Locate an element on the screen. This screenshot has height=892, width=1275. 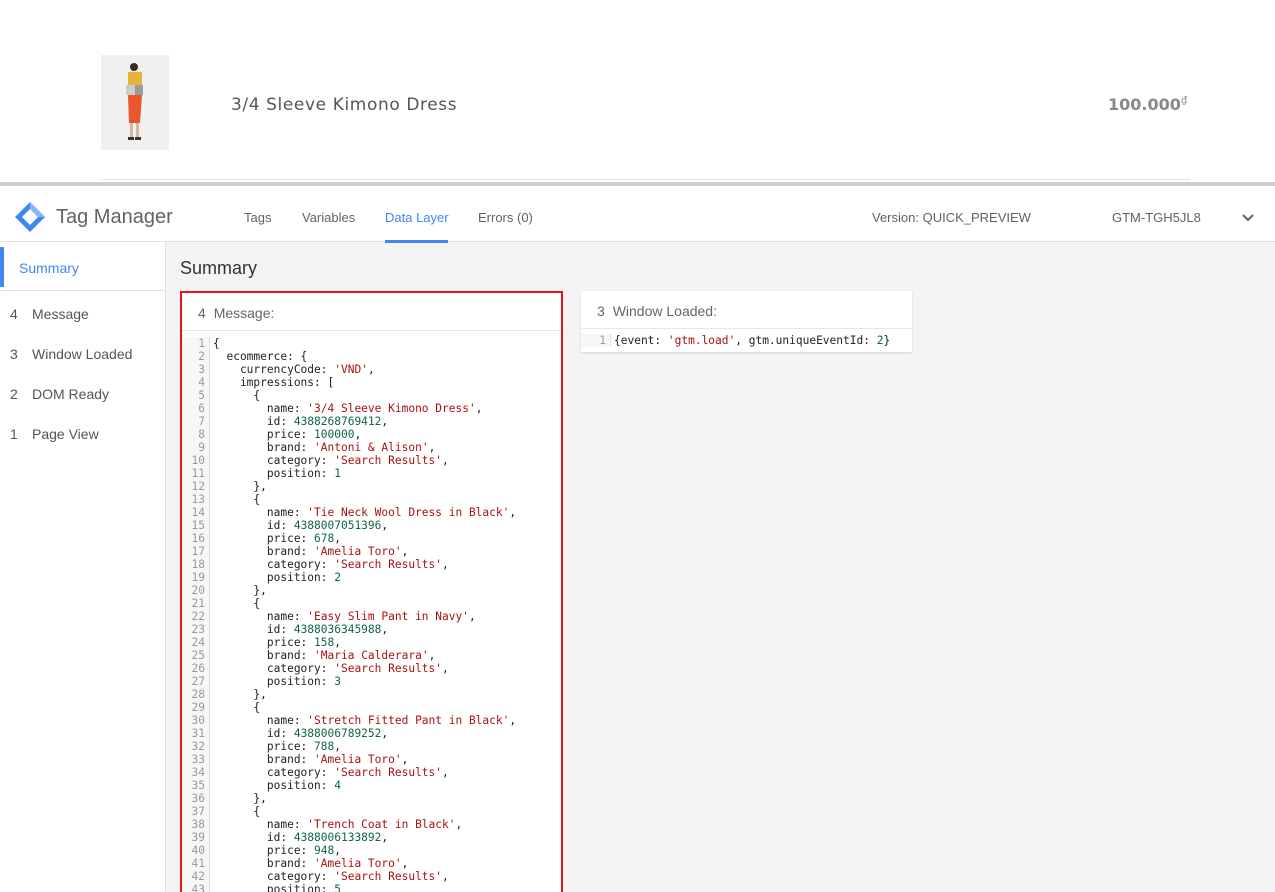
product-price: 100.000₫ is located at coordinates (1147, 104).